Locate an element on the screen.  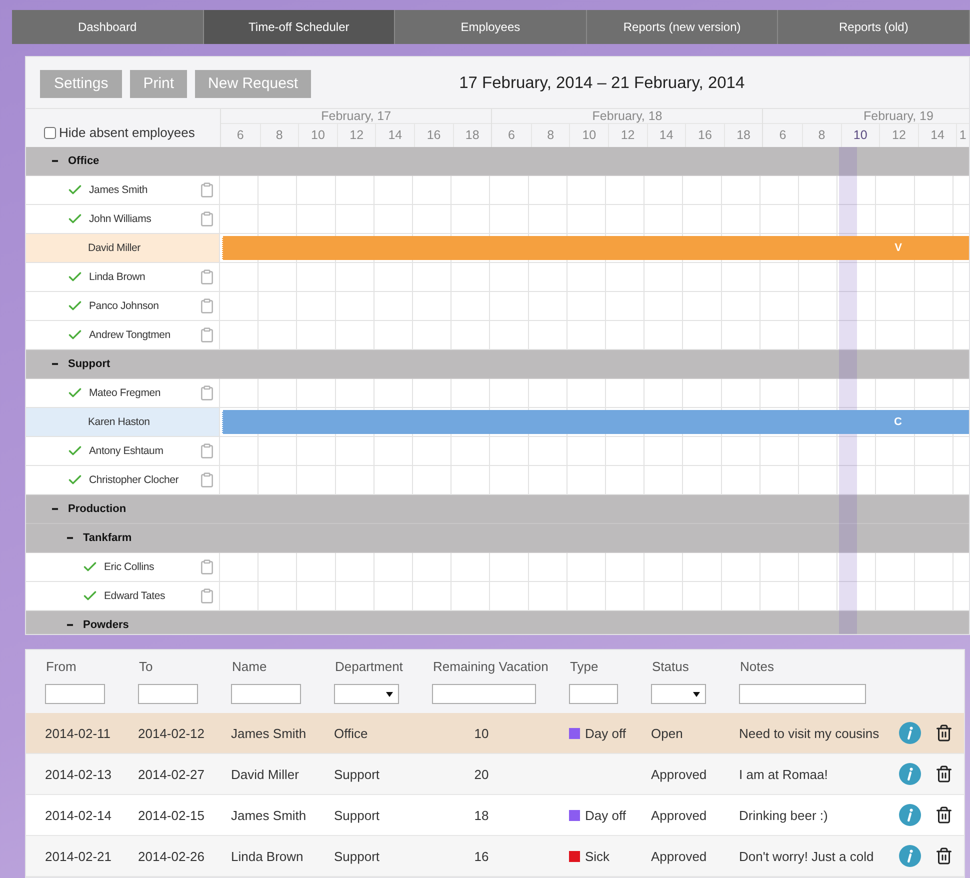
employee-name: Christopher Clocher is located at coordinates (134, 480).